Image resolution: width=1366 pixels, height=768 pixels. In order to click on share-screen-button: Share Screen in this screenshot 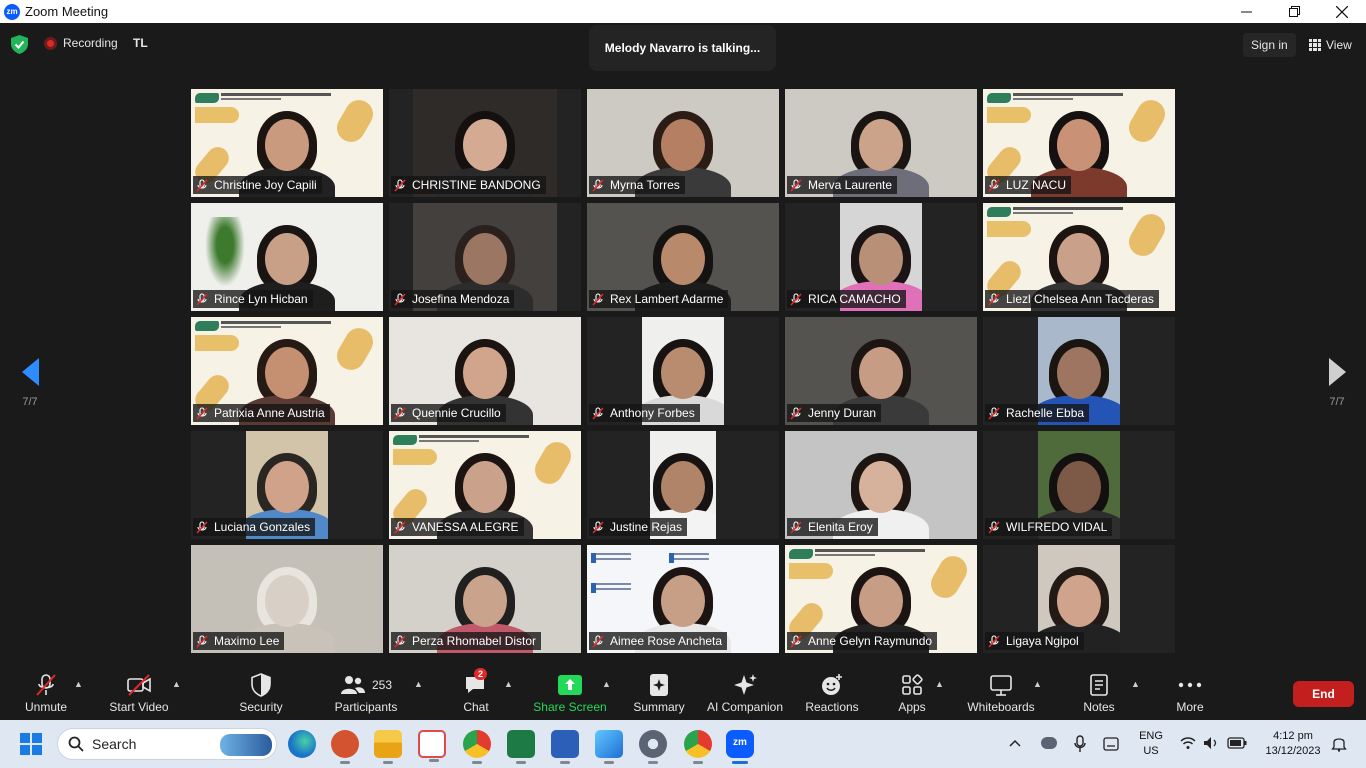, I will do `click(570, 692)`.